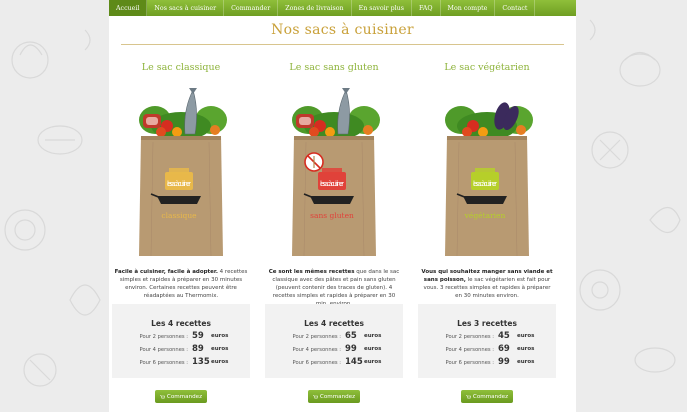 The image size is (687, 412). I want to click on price-row: Pour 2 personnes :45 euros, so click(487, 337).